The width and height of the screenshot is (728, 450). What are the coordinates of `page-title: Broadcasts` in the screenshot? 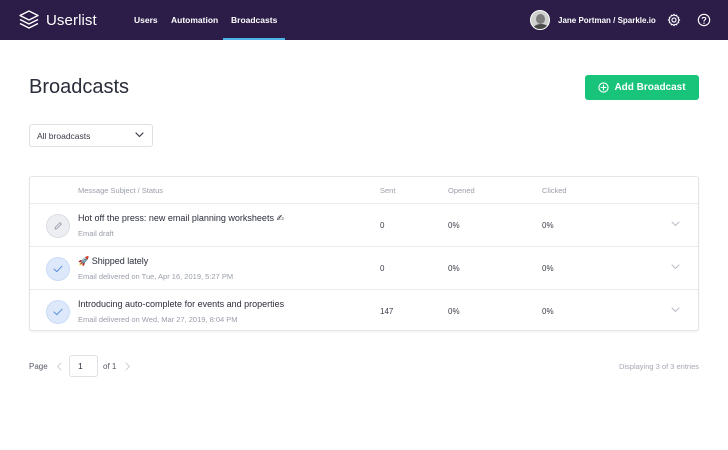 It's located at (79, 87).